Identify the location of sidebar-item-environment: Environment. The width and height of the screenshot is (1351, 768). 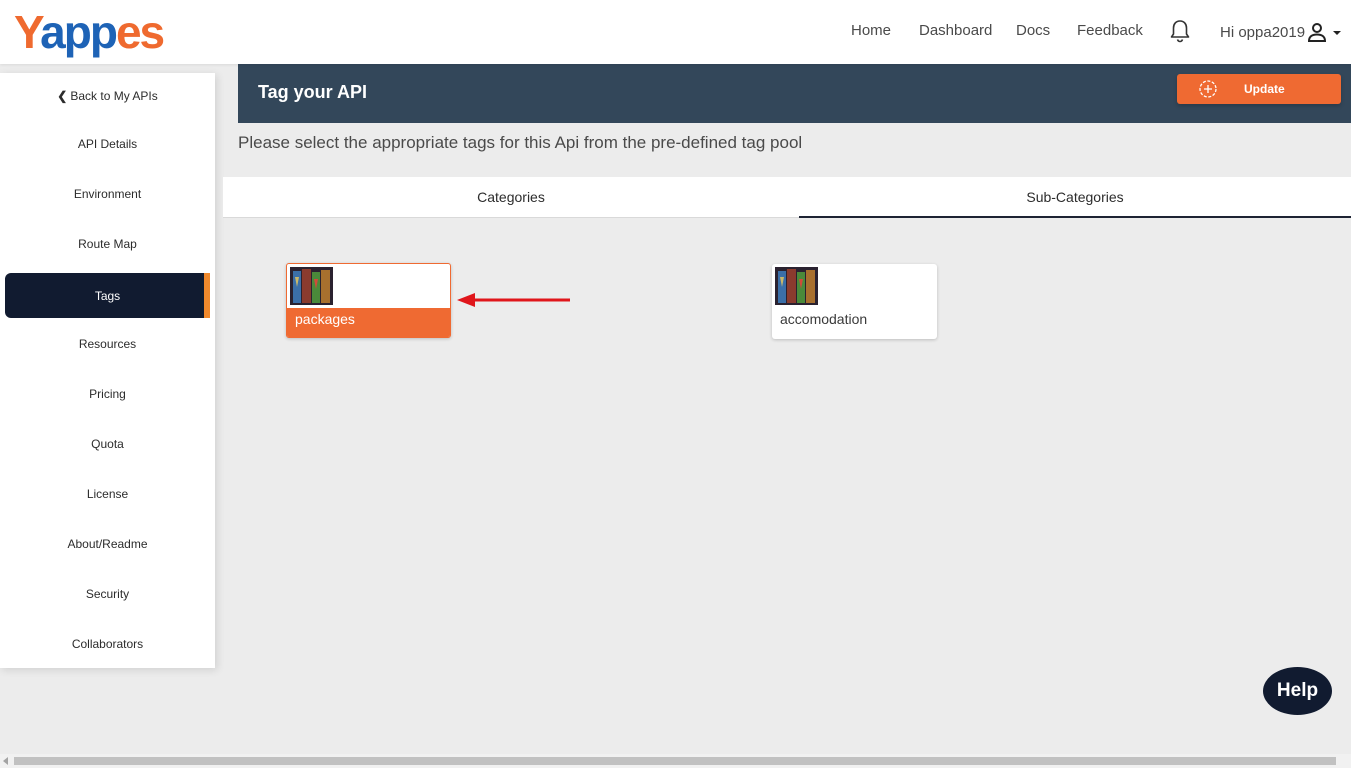
(107, 193).